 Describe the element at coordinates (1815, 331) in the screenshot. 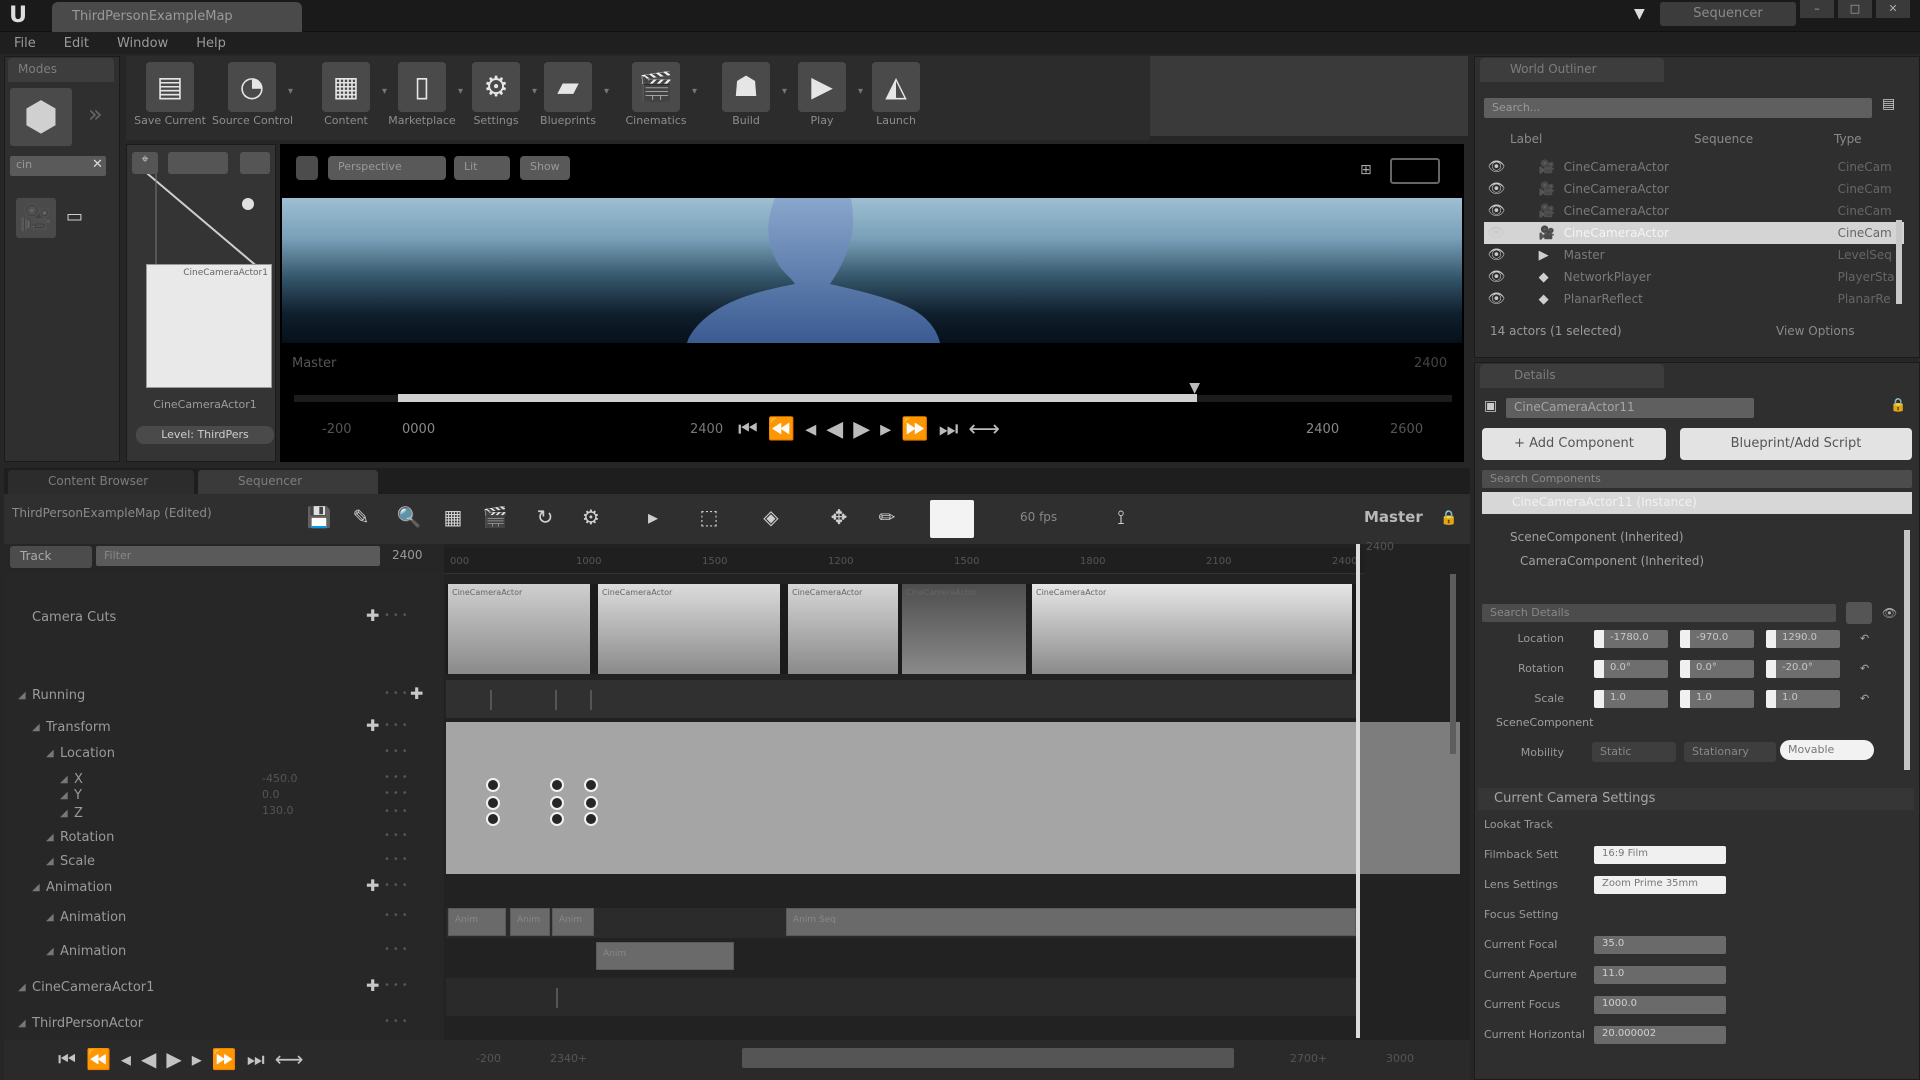

I see `outliner-view-options: View Options` at that location.